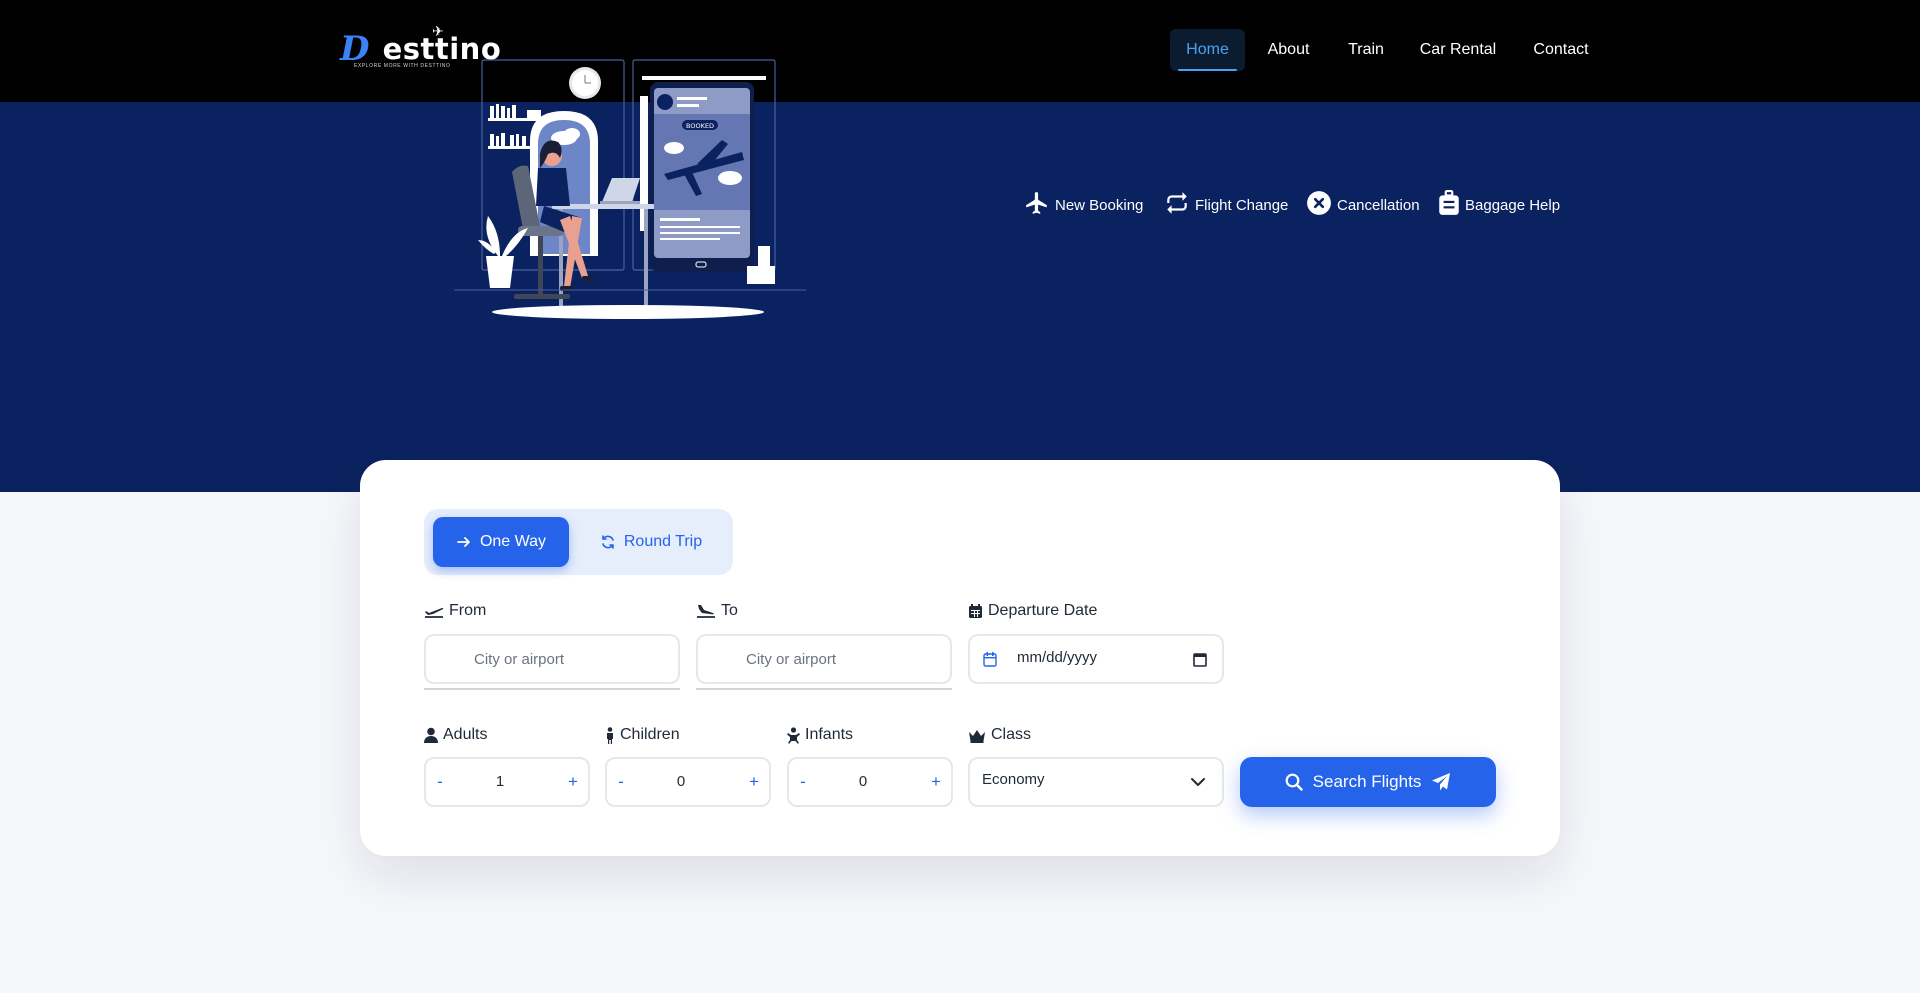 This screenshot has width=1920, height=993. I want to click on to-label: To, so click(717, 611).